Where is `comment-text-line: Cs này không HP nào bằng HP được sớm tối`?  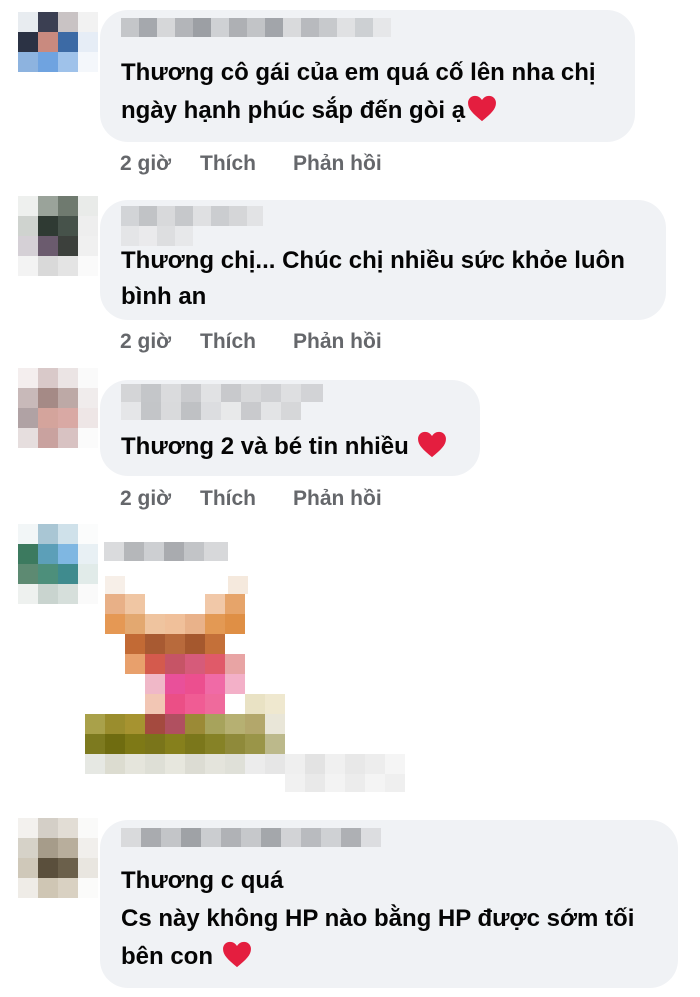
comment-text-line: Cs này không HP nào bằng HP được sớm tối is located at coordinates (378, 918).